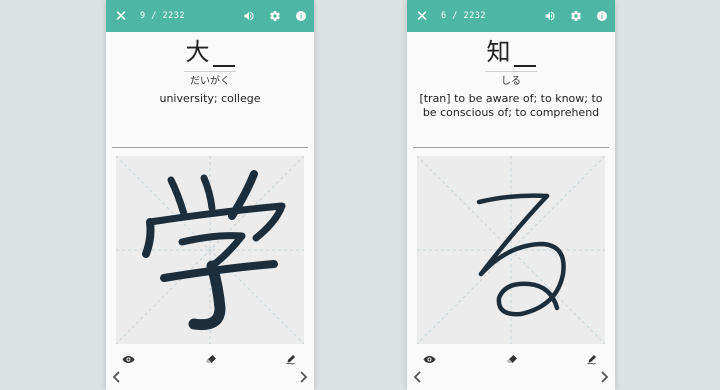 This screenshot has height=390, width=720. I want to click on reading-text: だいがく, so click(210, 81).